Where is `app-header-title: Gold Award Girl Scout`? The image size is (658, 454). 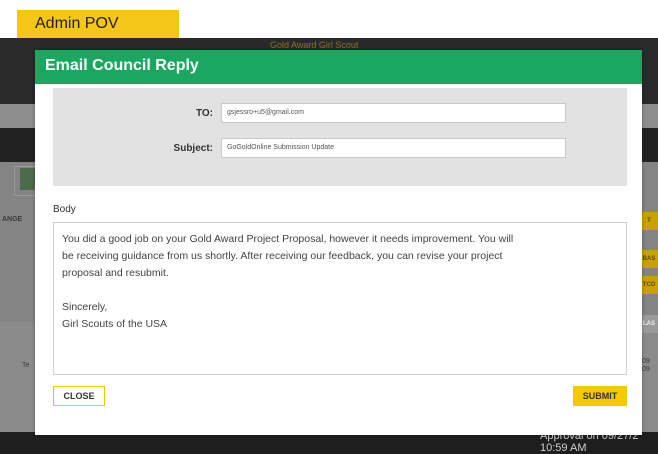
app-header-title: Gold Award Girl Scout is located at coordinates (314, 45).